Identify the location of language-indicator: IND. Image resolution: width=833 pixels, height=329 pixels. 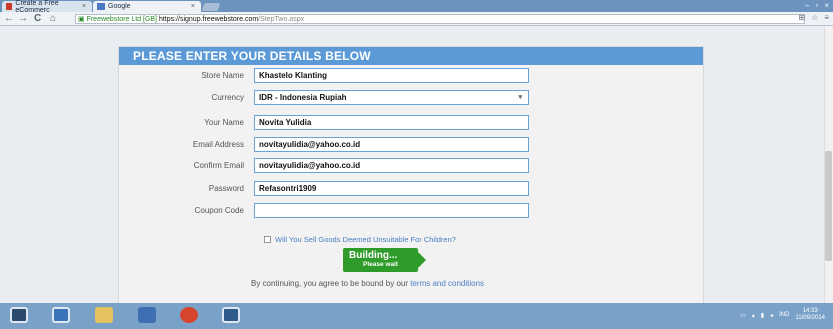
(784, 315).